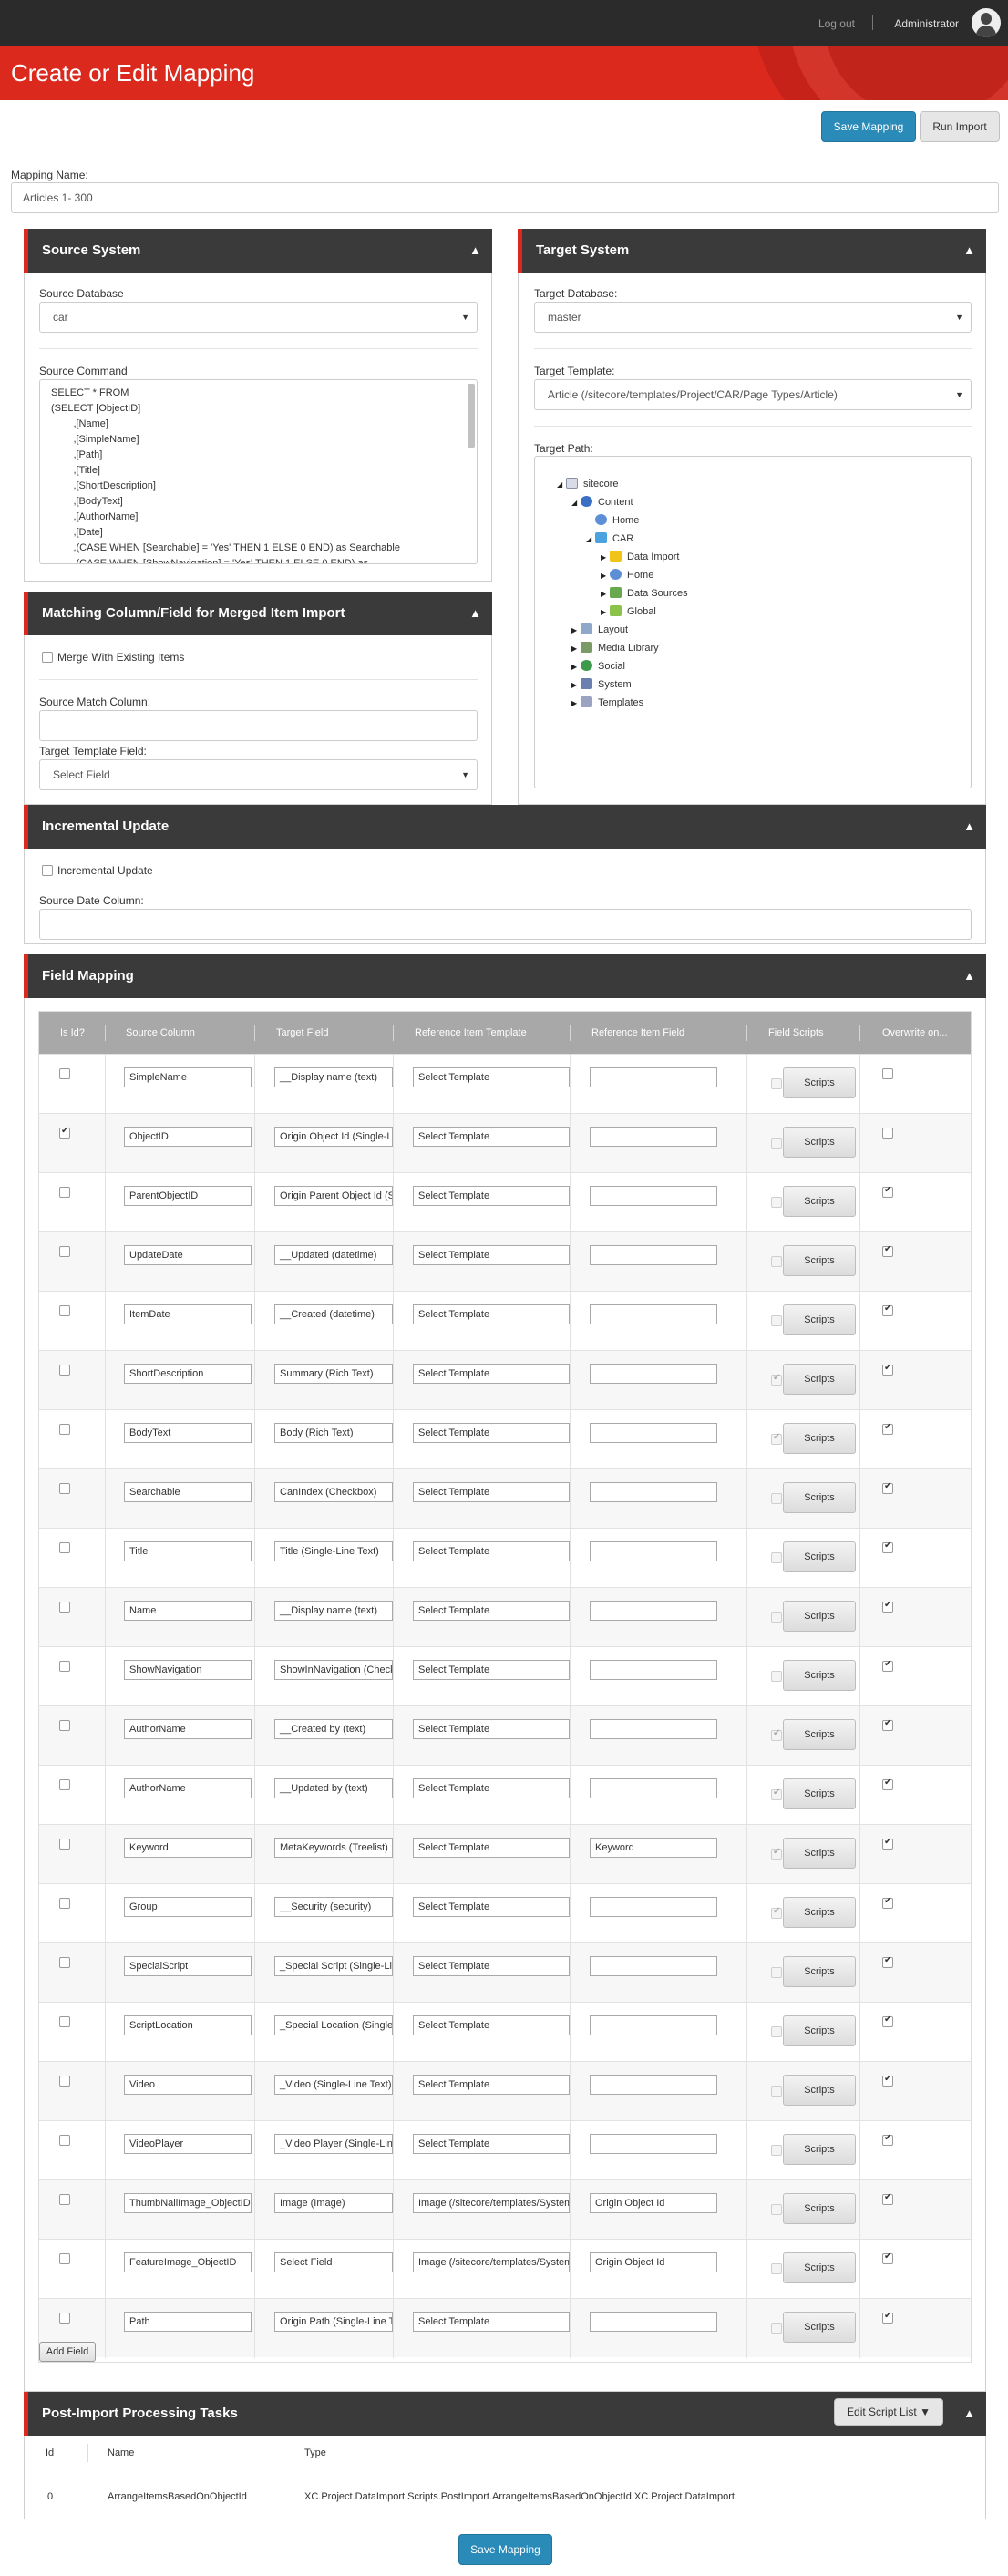  What do you see at coordinates (333, 1551) in the screenshot?
I see `target-field-select: Title (Single-Line Text)` at bounding box center [333, 1551].